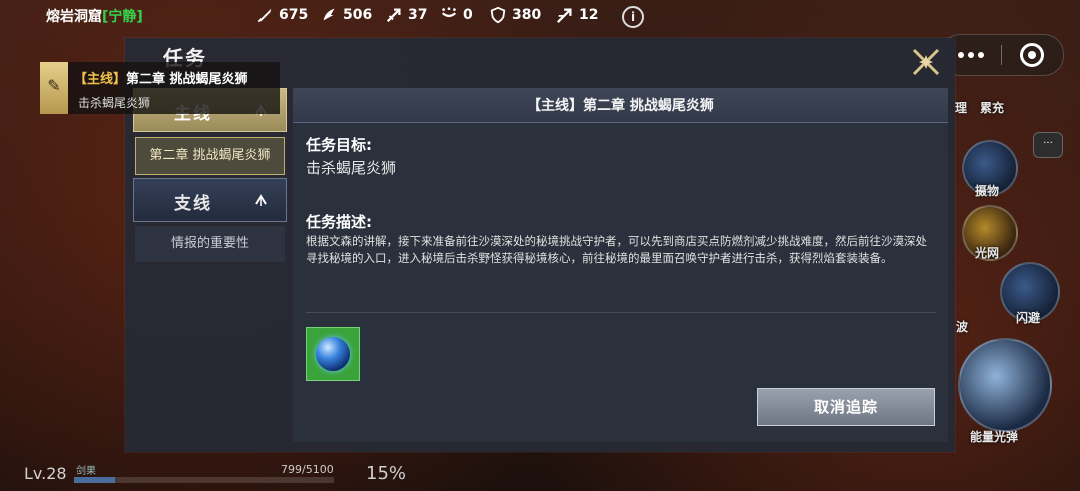  Describe the element at coordinates (987, 191) in the screenshot. I see `skill-grab-label: 摄物` at that location.